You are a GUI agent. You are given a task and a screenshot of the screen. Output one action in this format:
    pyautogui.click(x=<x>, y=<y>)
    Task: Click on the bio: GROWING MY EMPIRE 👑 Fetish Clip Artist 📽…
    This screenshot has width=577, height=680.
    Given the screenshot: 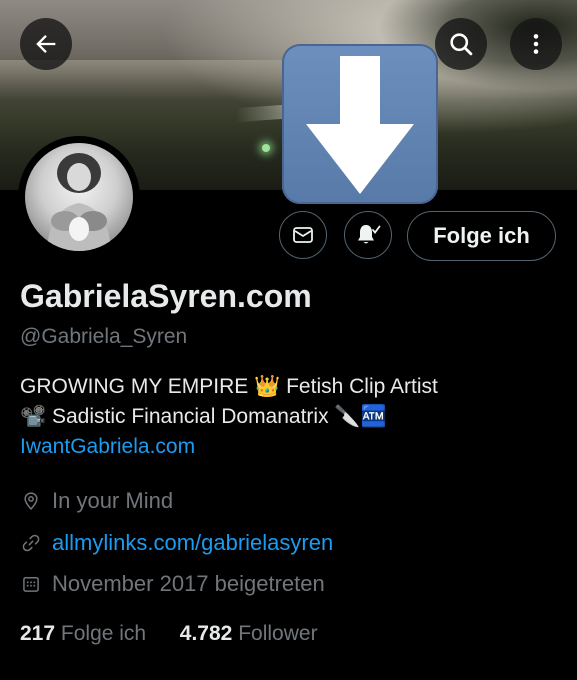 What is the action you would take?
    pyautogui.click(x=290, y=417)
    